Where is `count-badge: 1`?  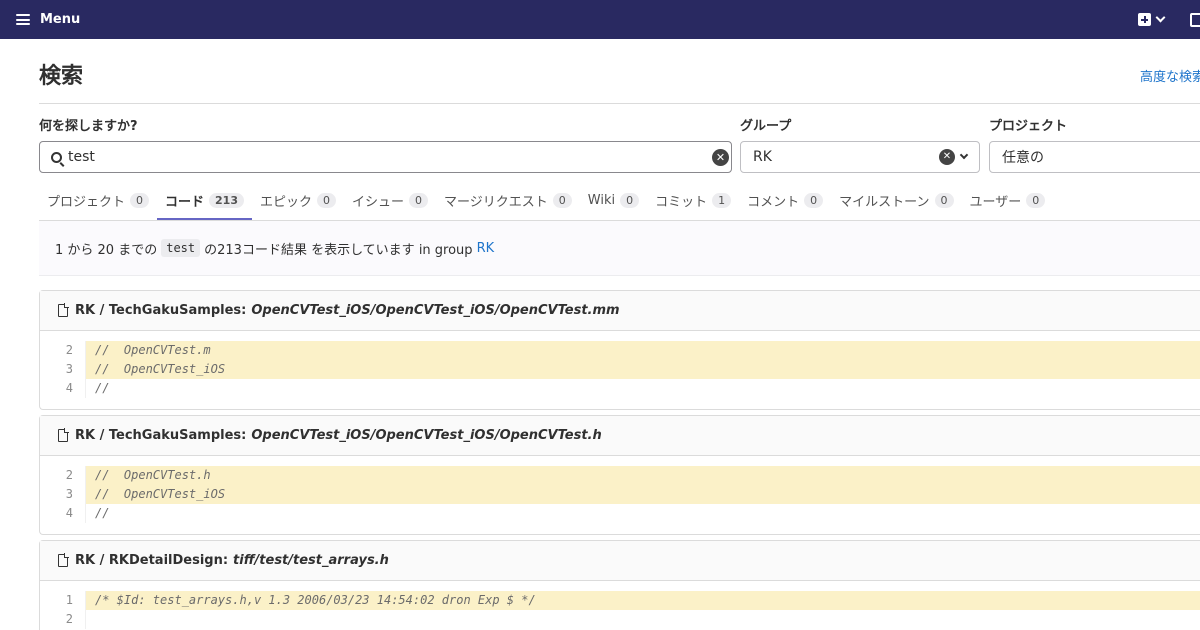 count-badge: 1 is located at coordinates (722, 200).